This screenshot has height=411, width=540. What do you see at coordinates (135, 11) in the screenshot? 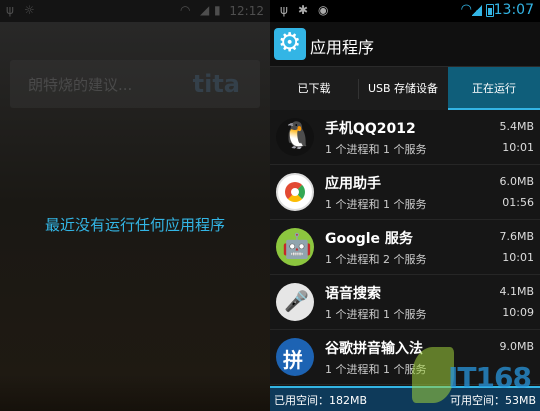
I see `left-status-bar: ψ ☼ ◠ ◢ ▮ 12:12` at bounding box center [135, 11].